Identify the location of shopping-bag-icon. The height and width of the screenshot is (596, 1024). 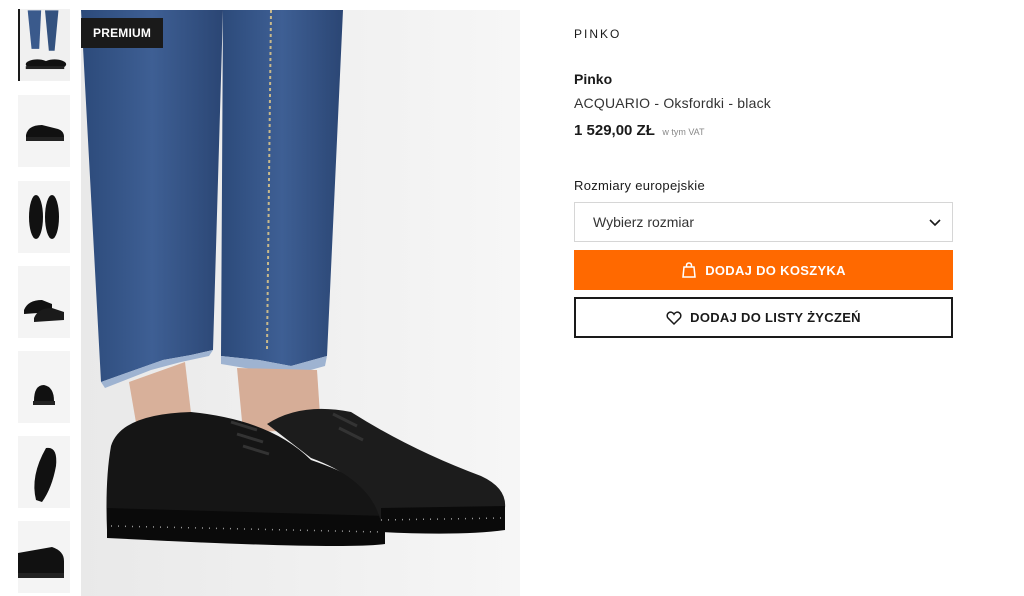
(689, 270).